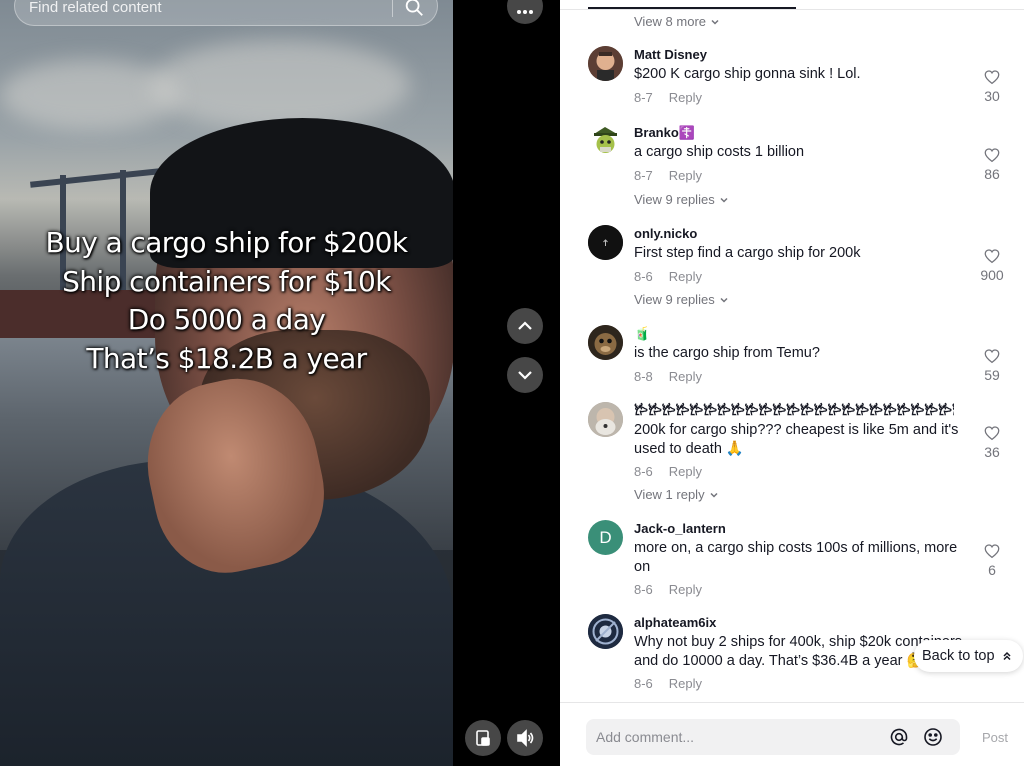 The height and width of the screenshot is (766, 1024). Describe the element at coordinates (958, 656) in the screenshot. I see `back-to-top-label: Back to top` at that location.